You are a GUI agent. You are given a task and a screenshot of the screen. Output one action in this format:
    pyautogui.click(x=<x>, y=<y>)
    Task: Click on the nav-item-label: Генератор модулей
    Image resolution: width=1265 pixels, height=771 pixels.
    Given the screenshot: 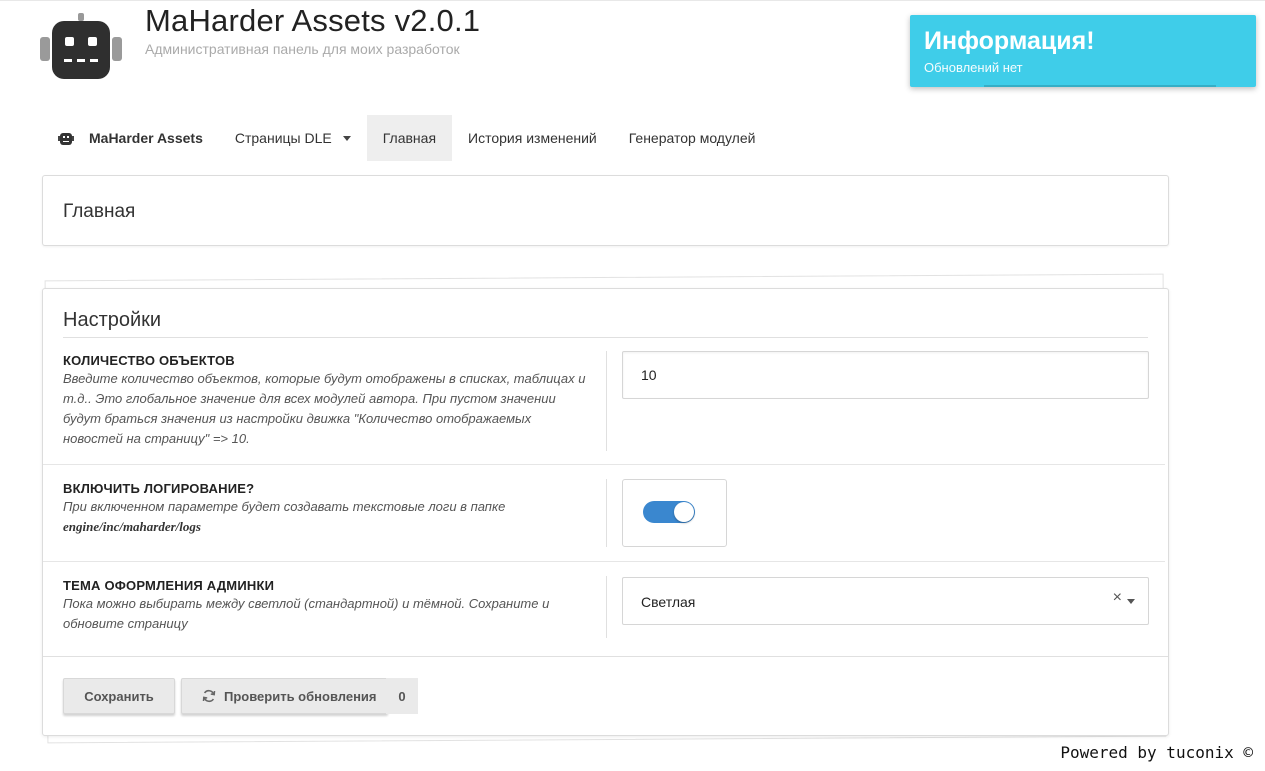 What is the action you would take?
    pyautogui.click(x=692, y=138)
    